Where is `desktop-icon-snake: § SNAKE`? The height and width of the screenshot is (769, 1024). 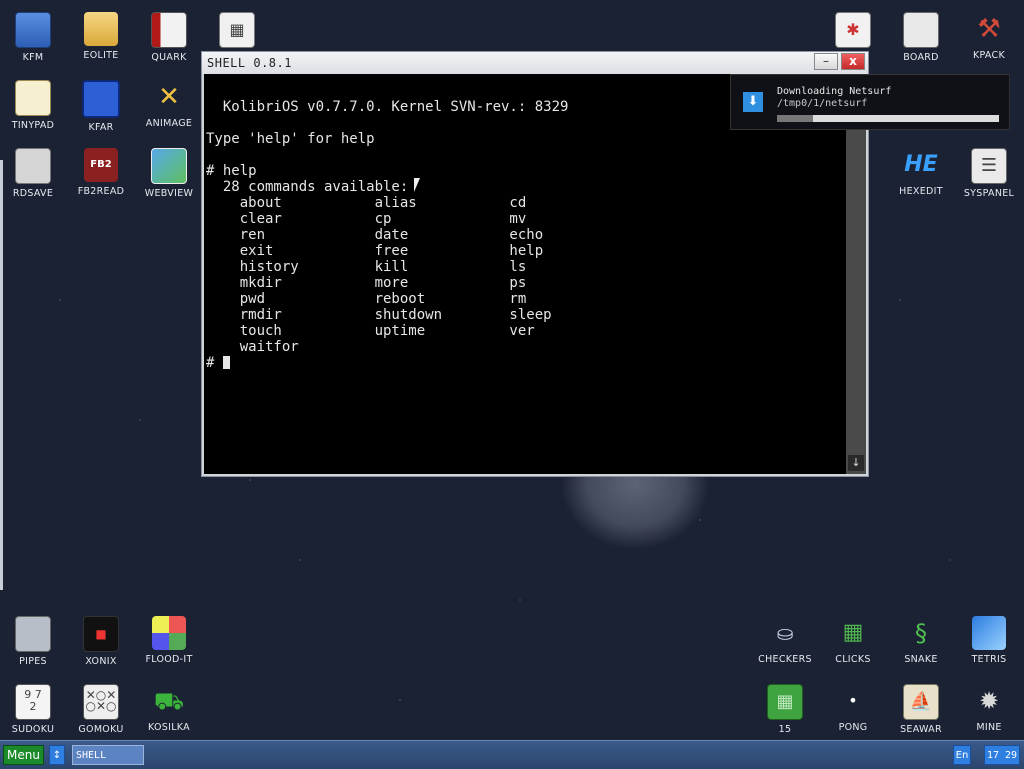
desktop-icon-snake: § SNAKE is located at coordinates (921, 643).